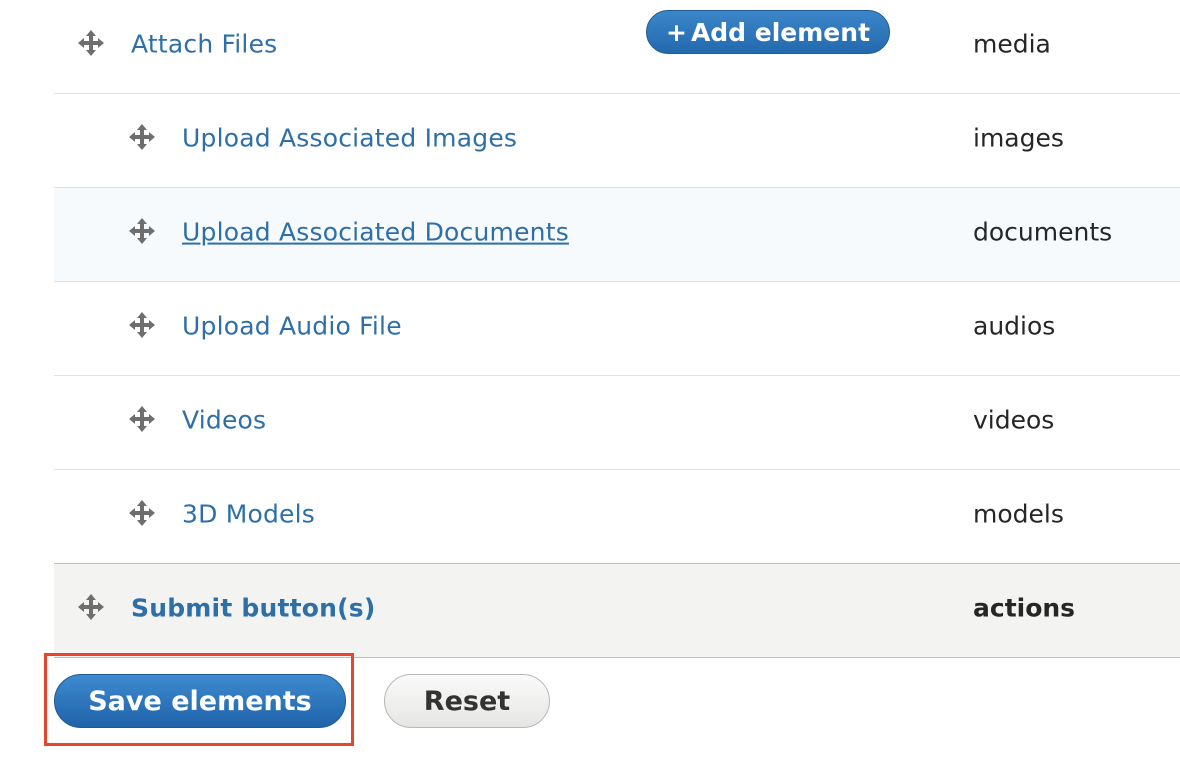 The image size is (1180, 776). What do you see at coordinates (467, 701) in the screenshot?
I see `reset-button: Reset` at bounding box center [467, 701].